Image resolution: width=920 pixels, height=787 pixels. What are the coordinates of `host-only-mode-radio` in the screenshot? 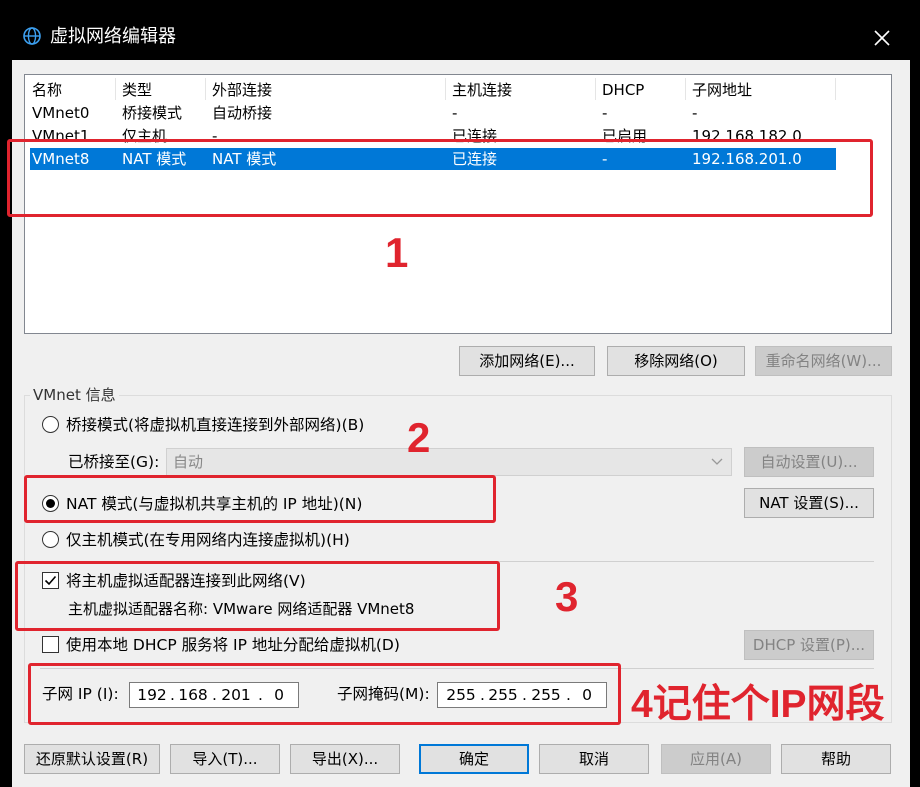 It's located at (50, 539).